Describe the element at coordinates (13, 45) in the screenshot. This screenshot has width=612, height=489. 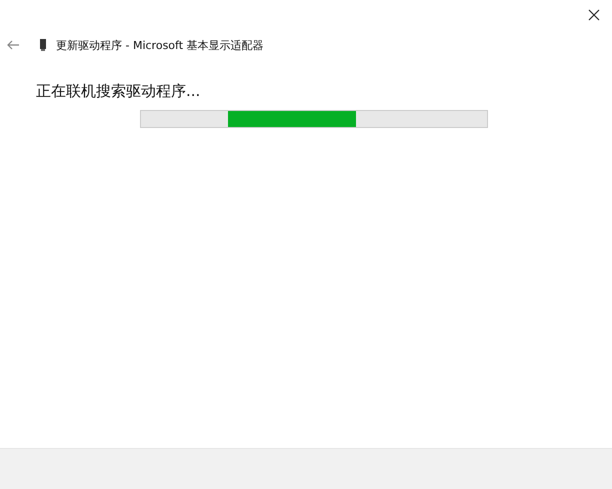
I see `back-arrow-icon` at that location.